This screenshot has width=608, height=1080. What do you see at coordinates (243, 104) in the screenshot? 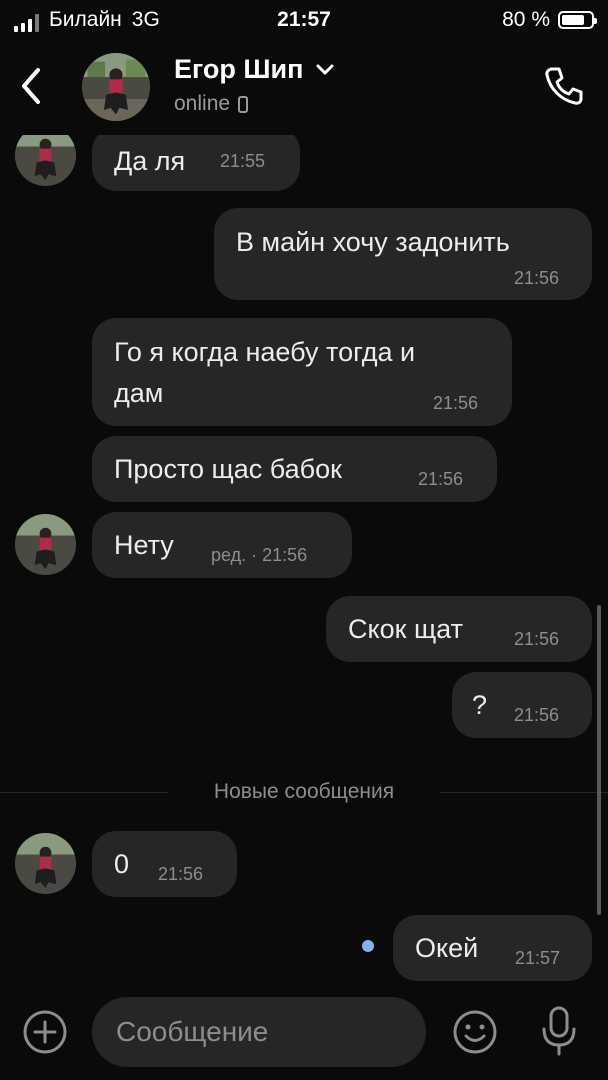
I see `mobile-icon` at bounding box center [243, 104].